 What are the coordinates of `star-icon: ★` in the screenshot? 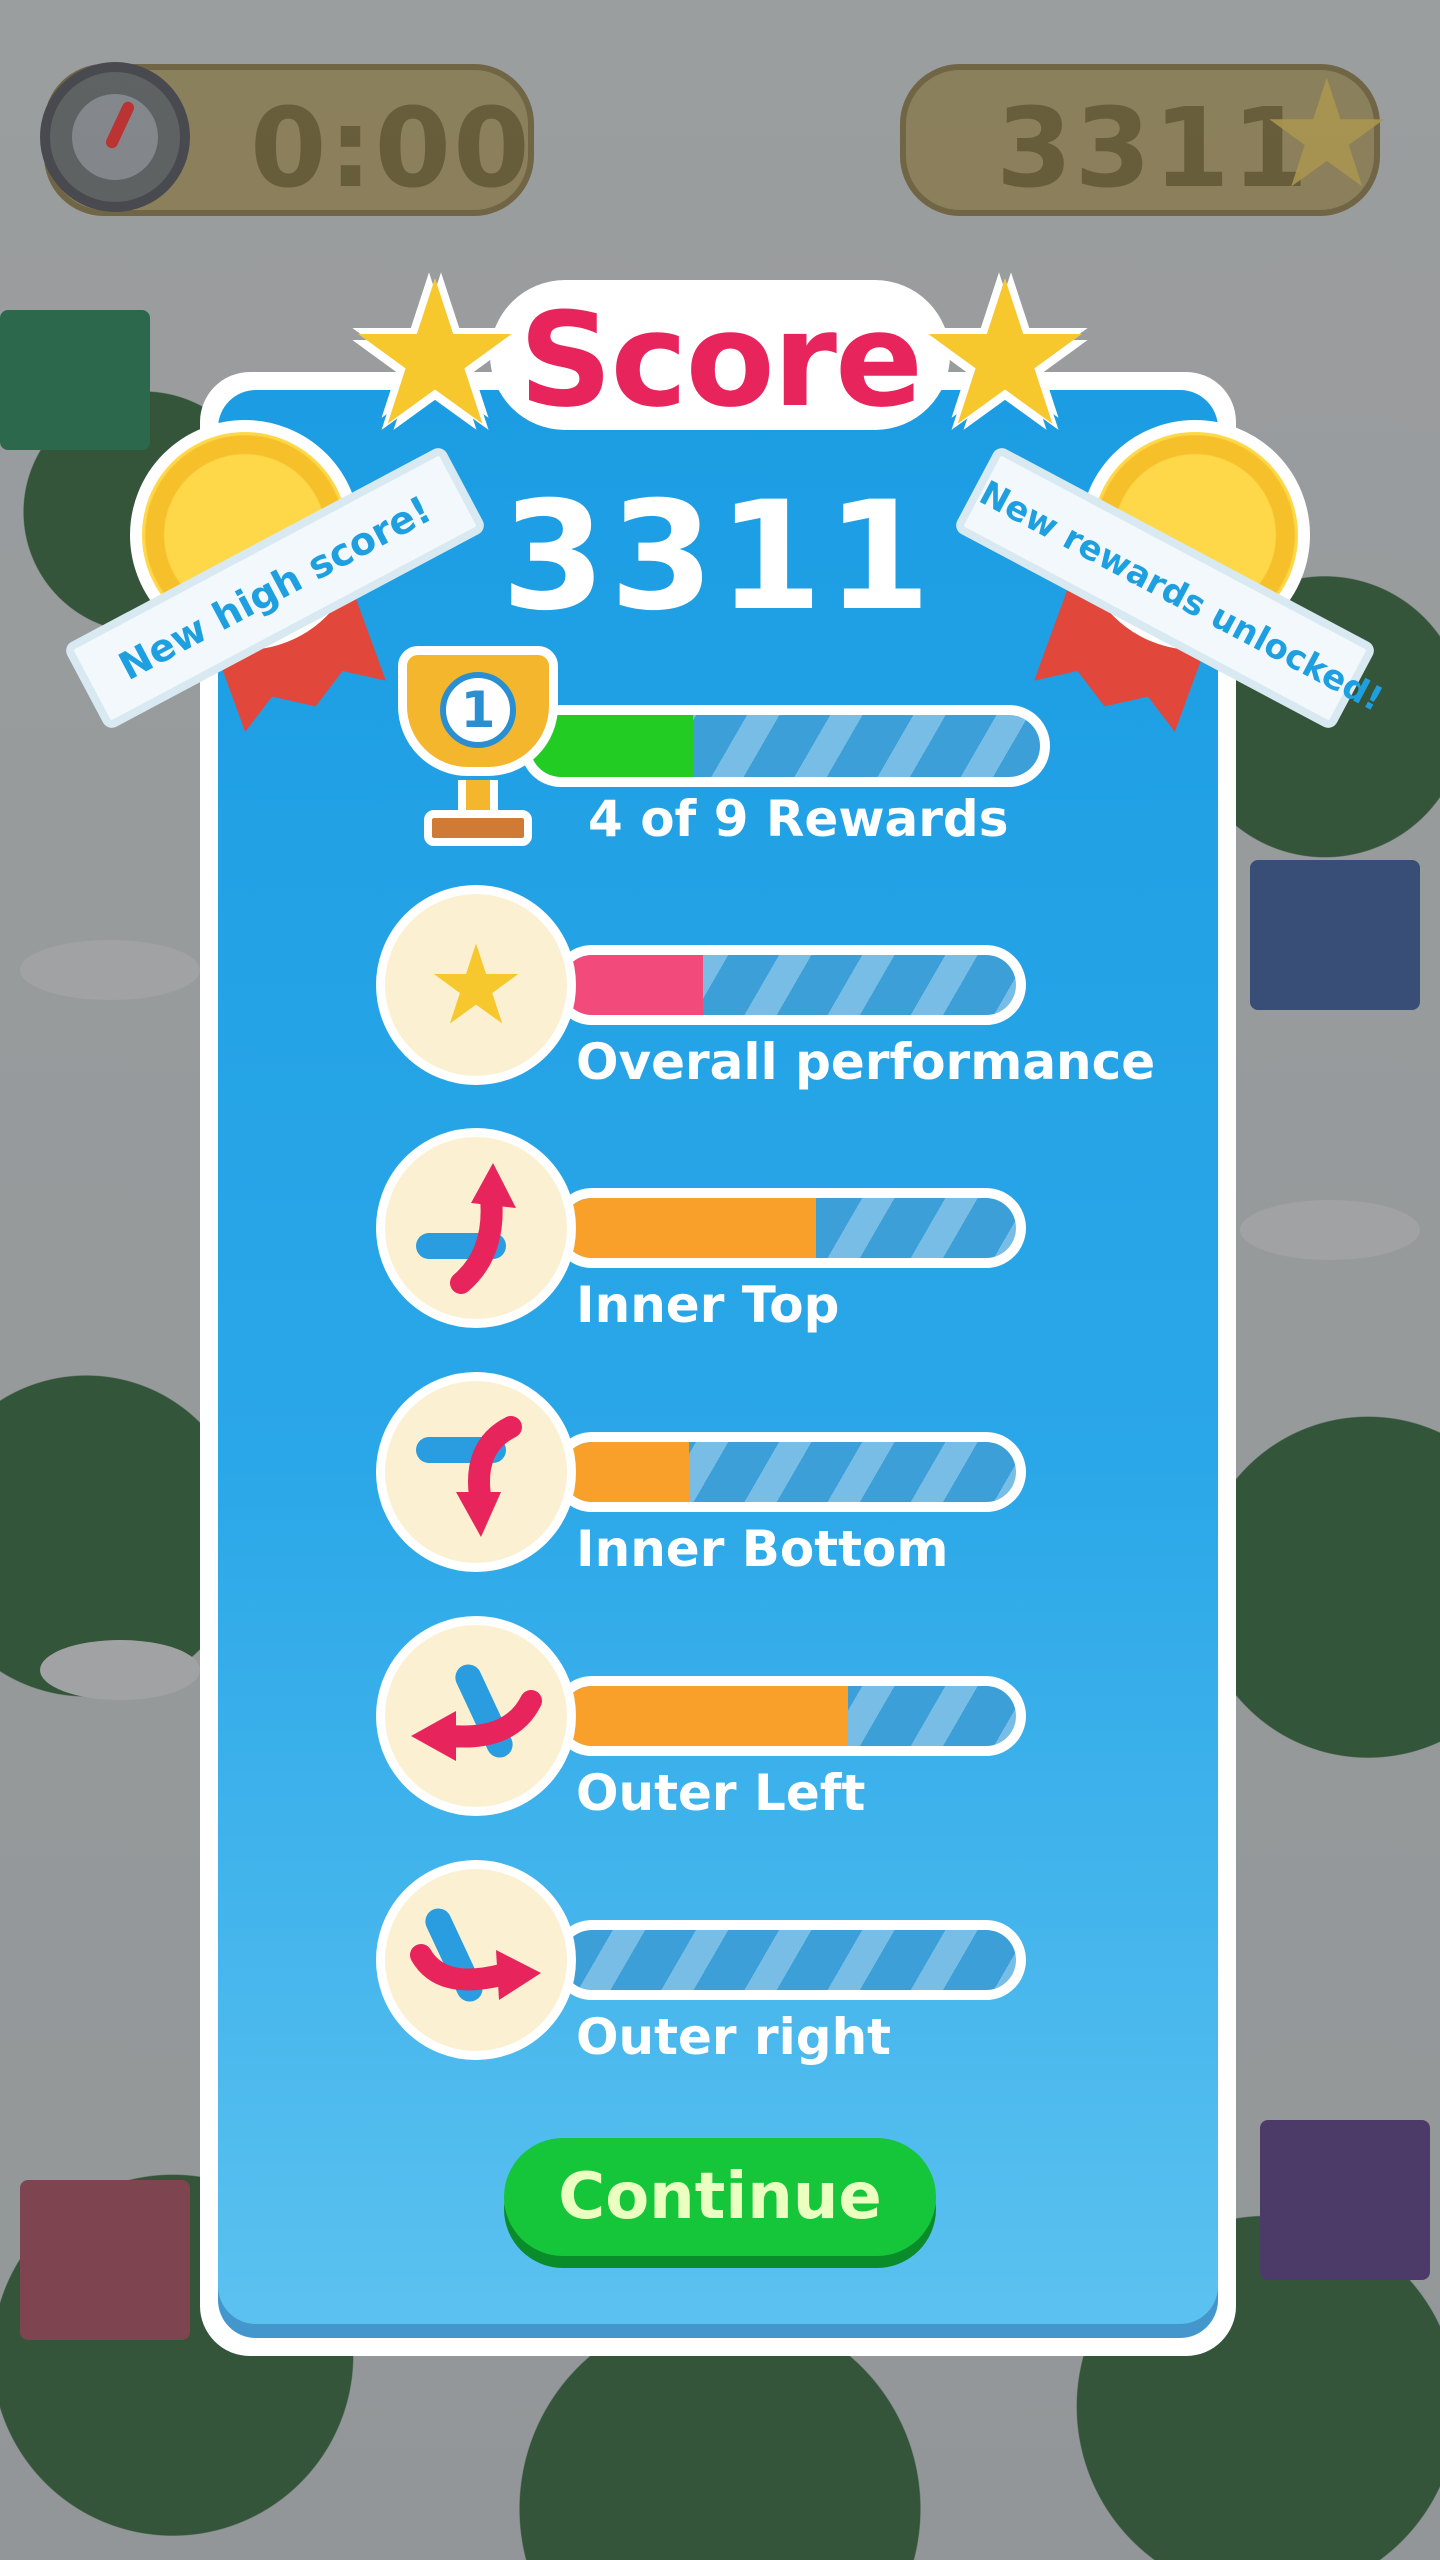 It's located at (1326, 135).